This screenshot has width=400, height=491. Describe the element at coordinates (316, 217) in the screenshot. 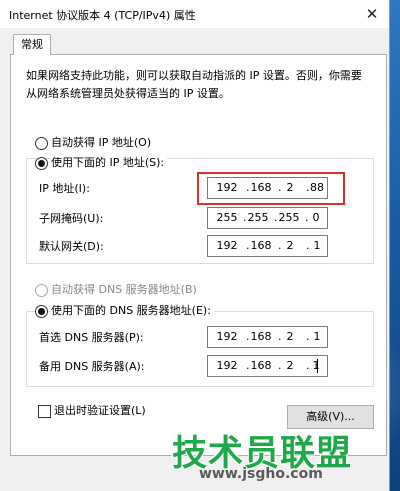

I see `ip-octet: 0` at that location.